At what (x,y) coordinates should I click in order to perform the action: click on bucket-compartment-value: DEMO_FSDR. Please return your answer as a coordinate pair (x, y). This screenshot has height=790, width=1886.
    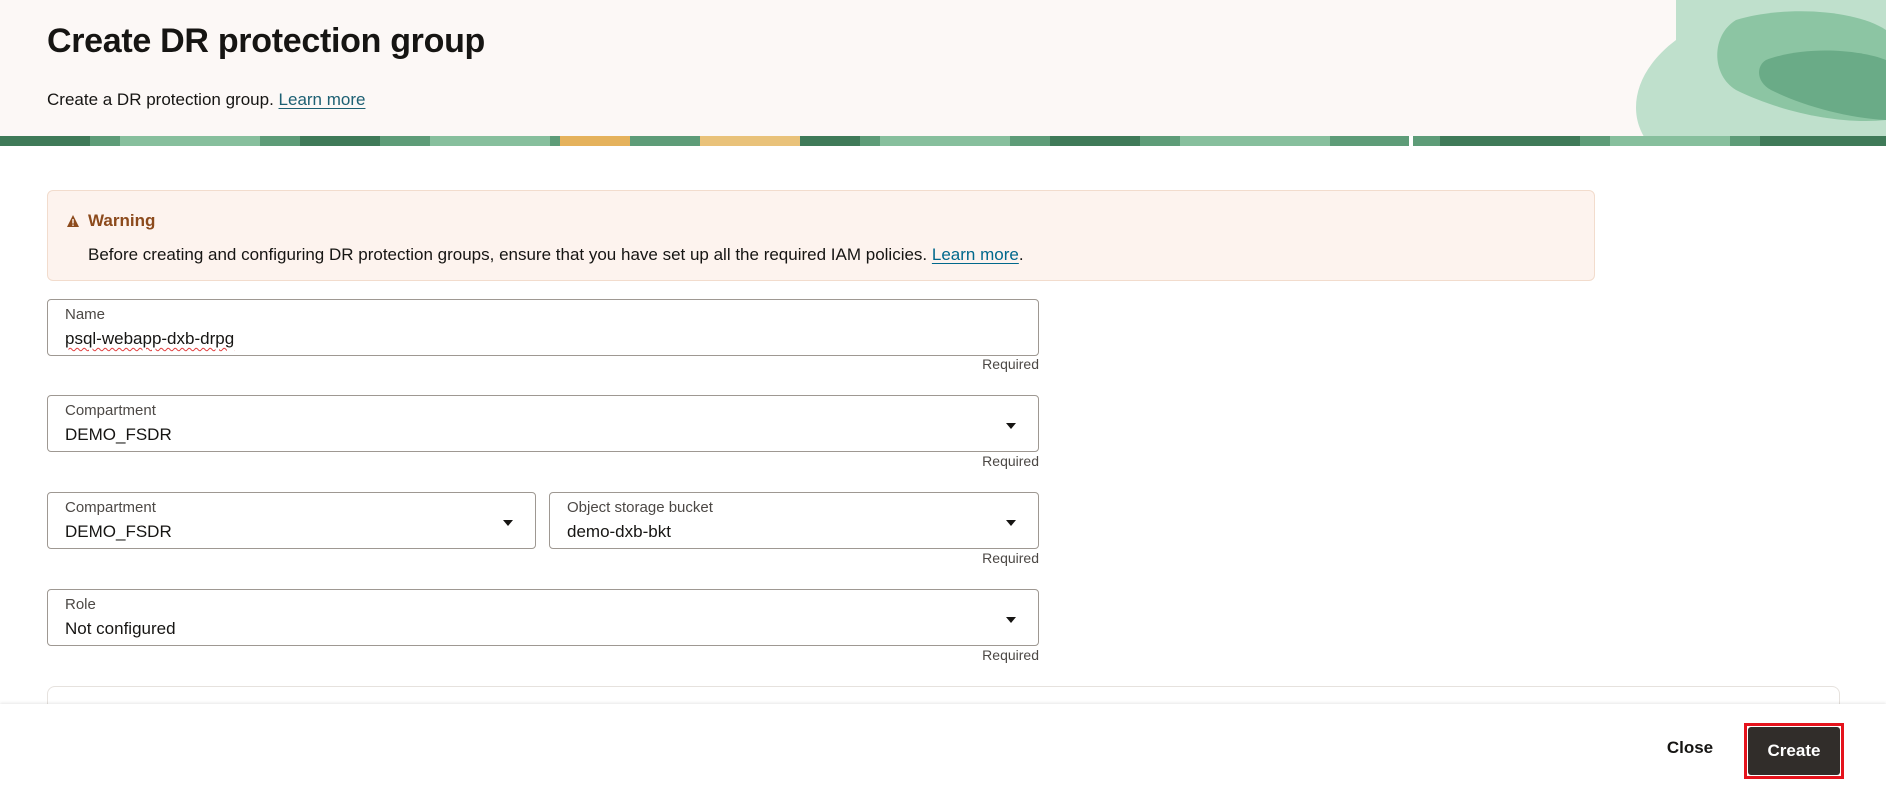
    Looking at the image, I should click on (118, 531).